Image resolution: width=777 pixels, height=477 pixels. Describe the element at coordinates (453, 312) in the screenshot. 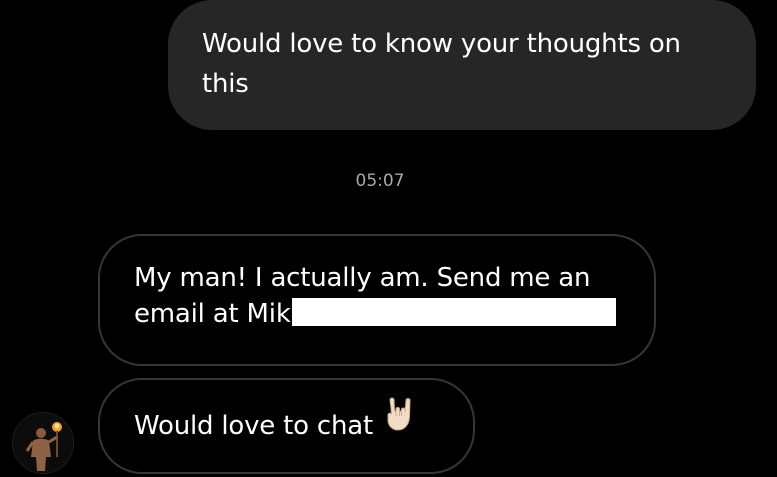

I see `redaction-box` at that location.